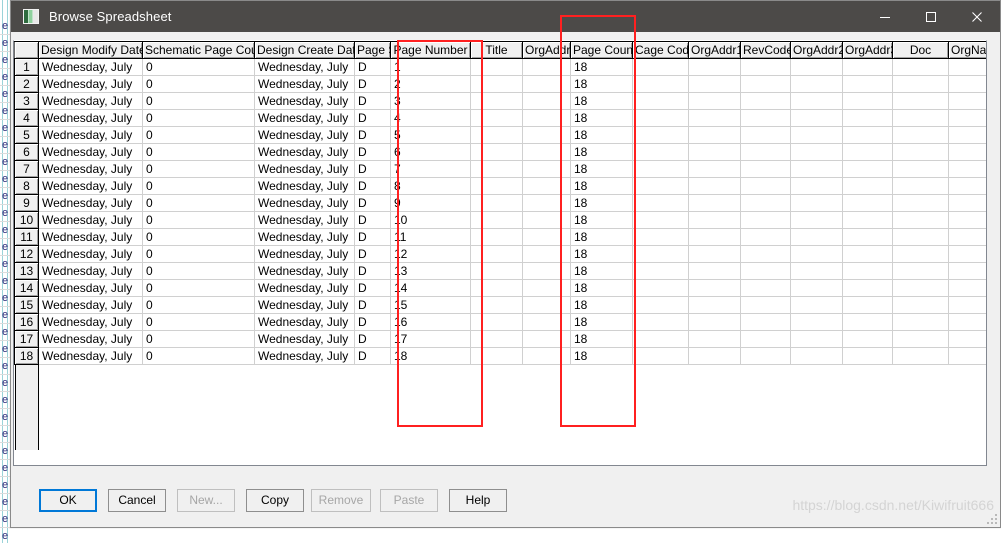 The width and height of the screenshot is (1001, 543). What do you see at coordinates (885, 16) in the screenshot?
I see `minimize-button` at bounding box center [885, 16].